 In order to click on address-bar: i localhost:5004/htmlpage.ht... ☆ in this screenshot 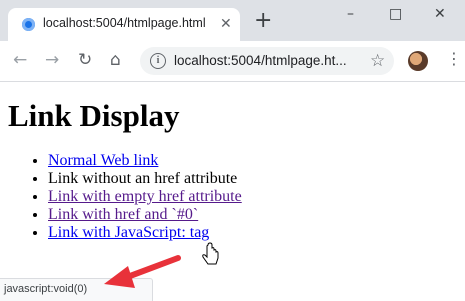, I will do `click(267, 61)`.